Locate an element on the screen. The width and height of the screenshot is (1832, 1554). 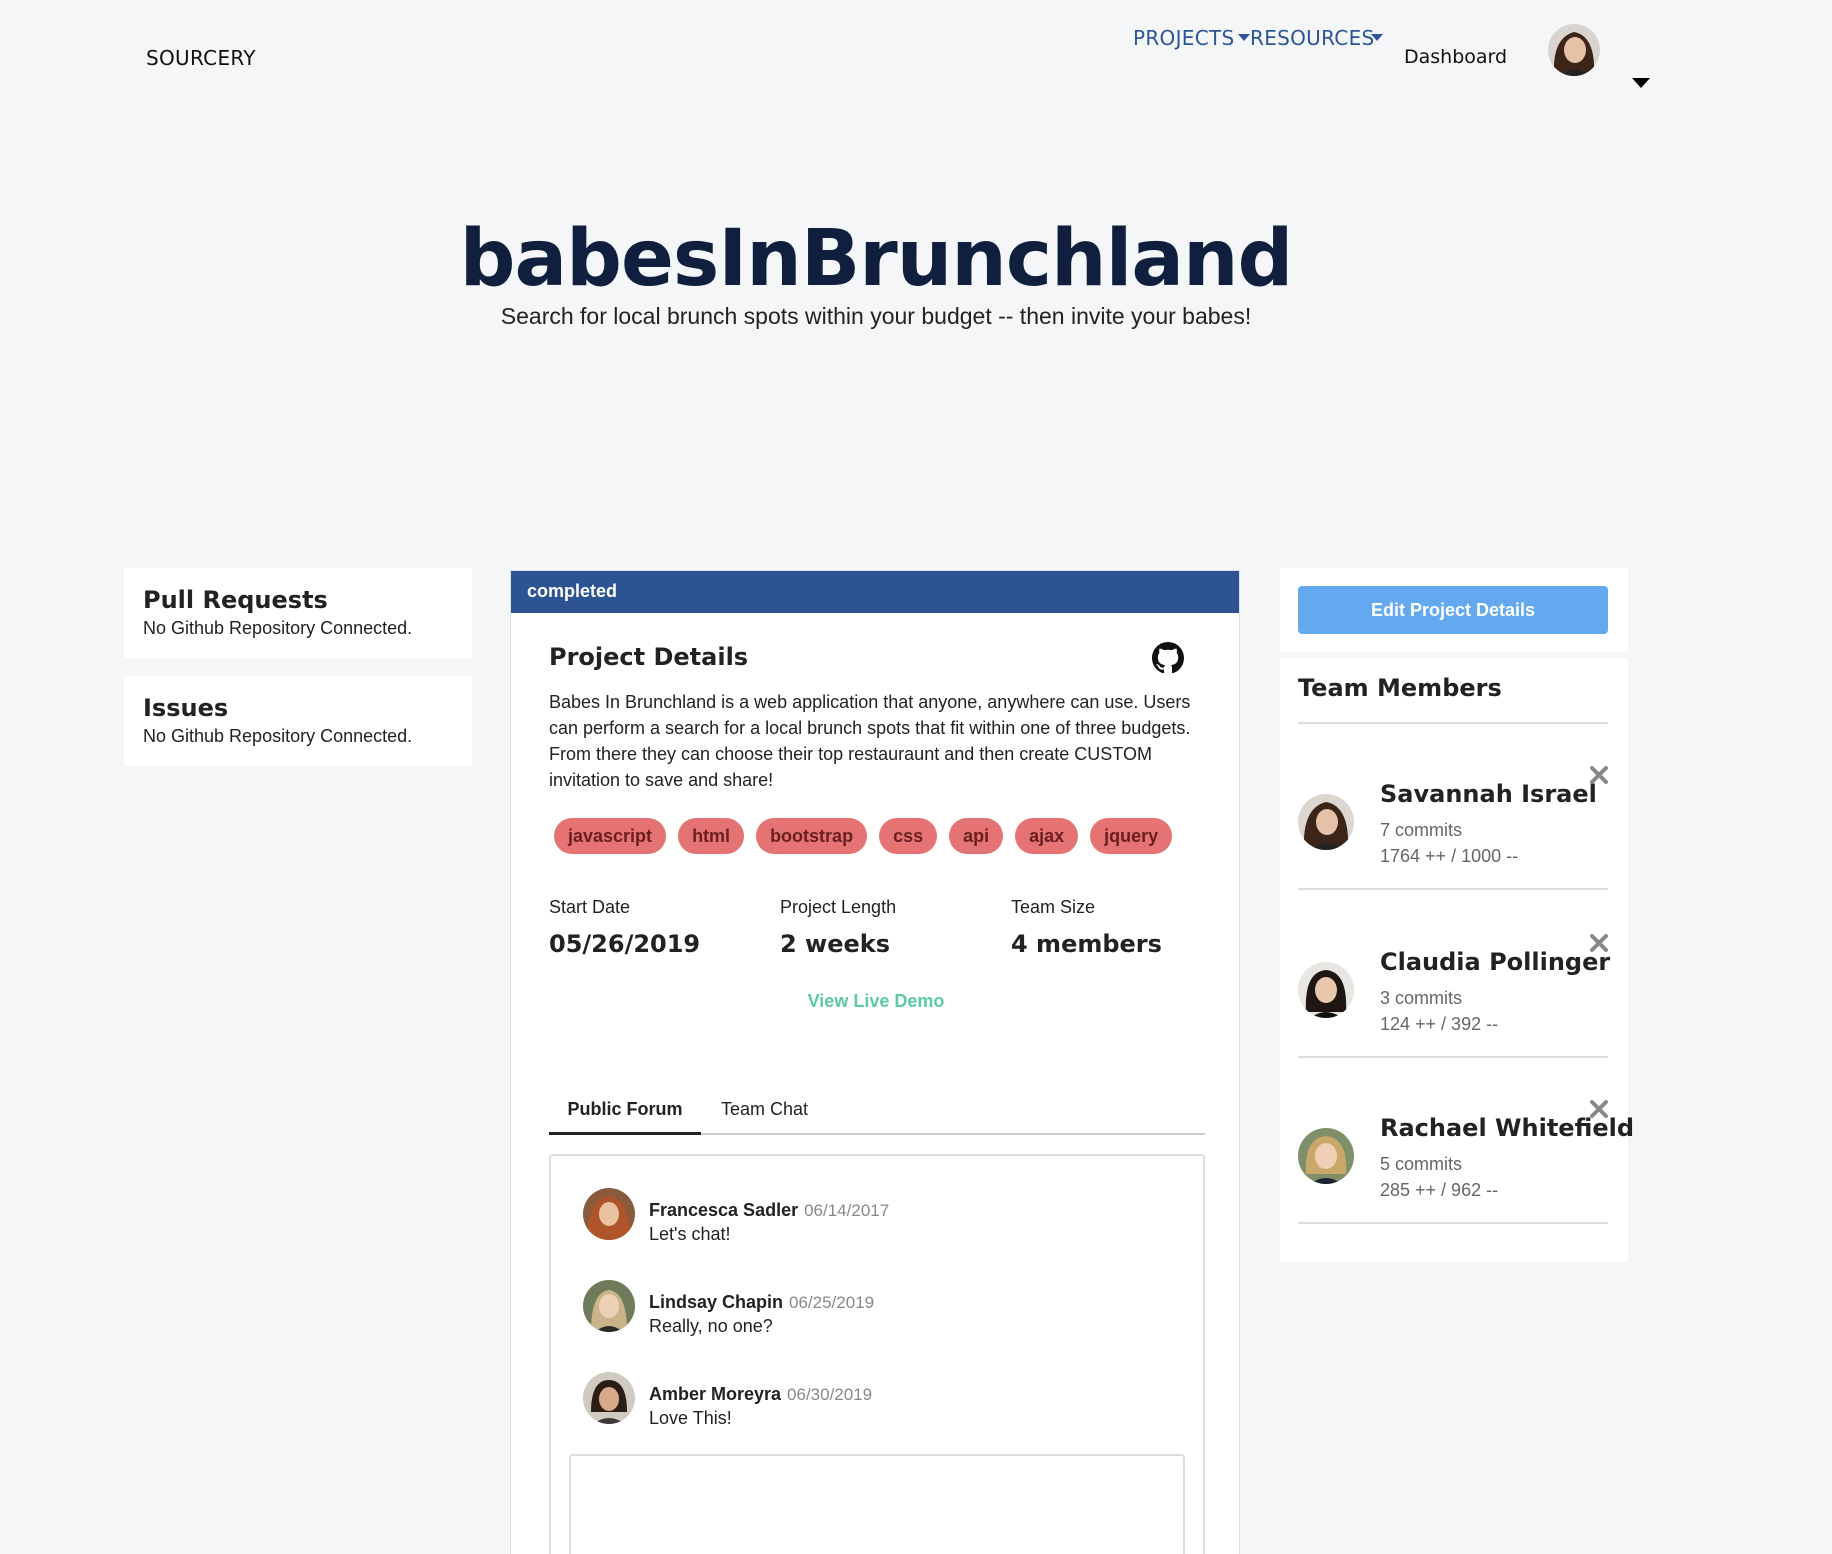
status-badge: completed is located at coordinates (875, 592).